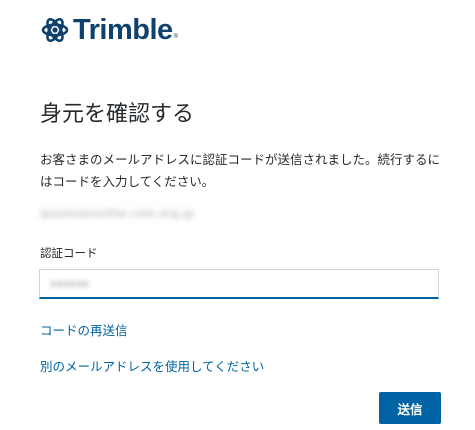 Image resolution: width=475 pixels, height=430 pixels. I want to click on brand-name: Trimble, so click(123, 30).